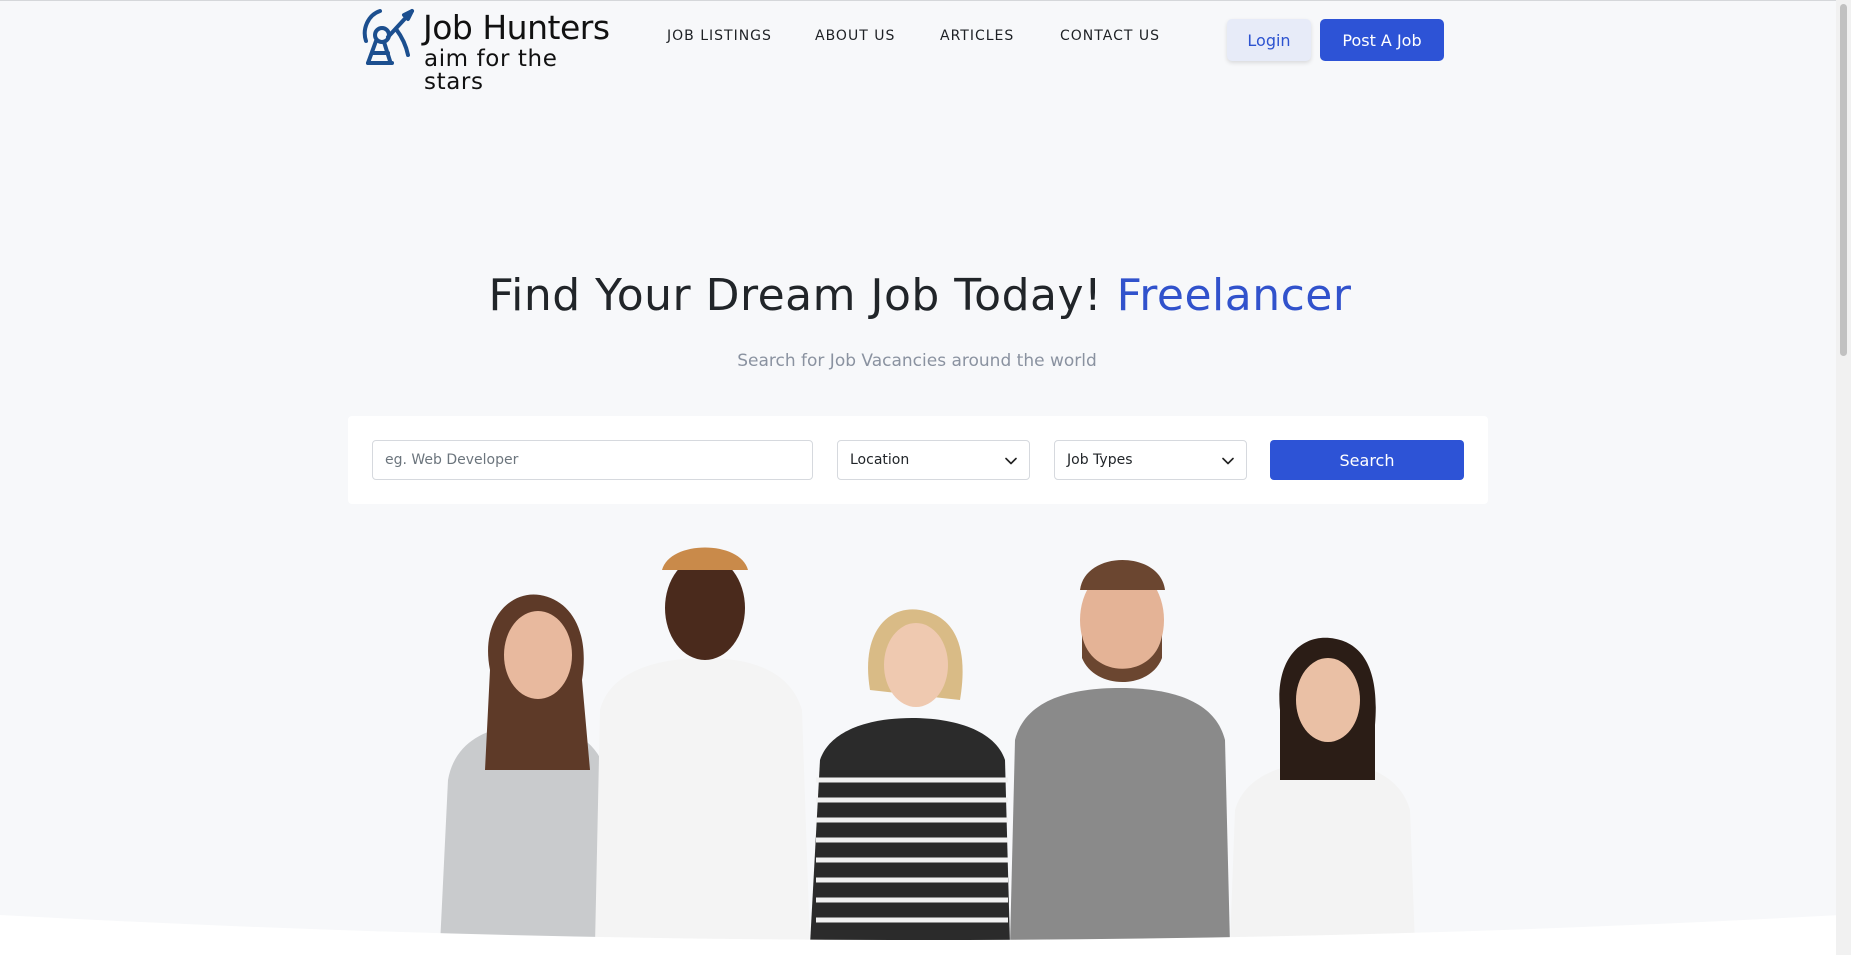 This screenshot has width=1851, height=955. Describe the element at coordinates (1382, 40) in the screenshot. I see `post-job-button: Post A Job` at that location.